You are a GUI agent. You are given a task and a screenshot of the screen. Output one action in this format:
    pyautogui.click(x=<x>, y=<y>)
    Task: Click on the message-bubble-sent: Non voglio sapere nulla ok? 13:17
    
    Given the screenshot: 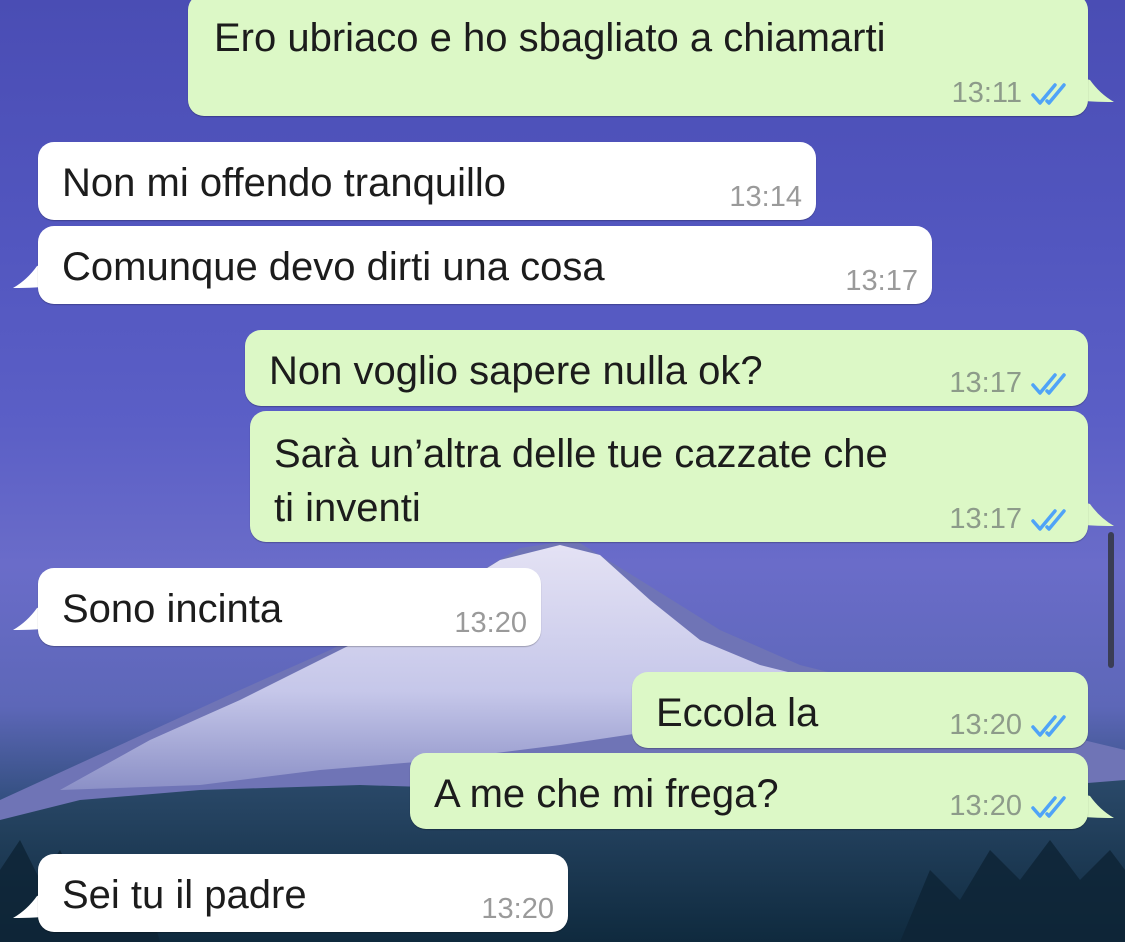 What is the action you would take?
    pyautogui.click(x=666, y=368)
    